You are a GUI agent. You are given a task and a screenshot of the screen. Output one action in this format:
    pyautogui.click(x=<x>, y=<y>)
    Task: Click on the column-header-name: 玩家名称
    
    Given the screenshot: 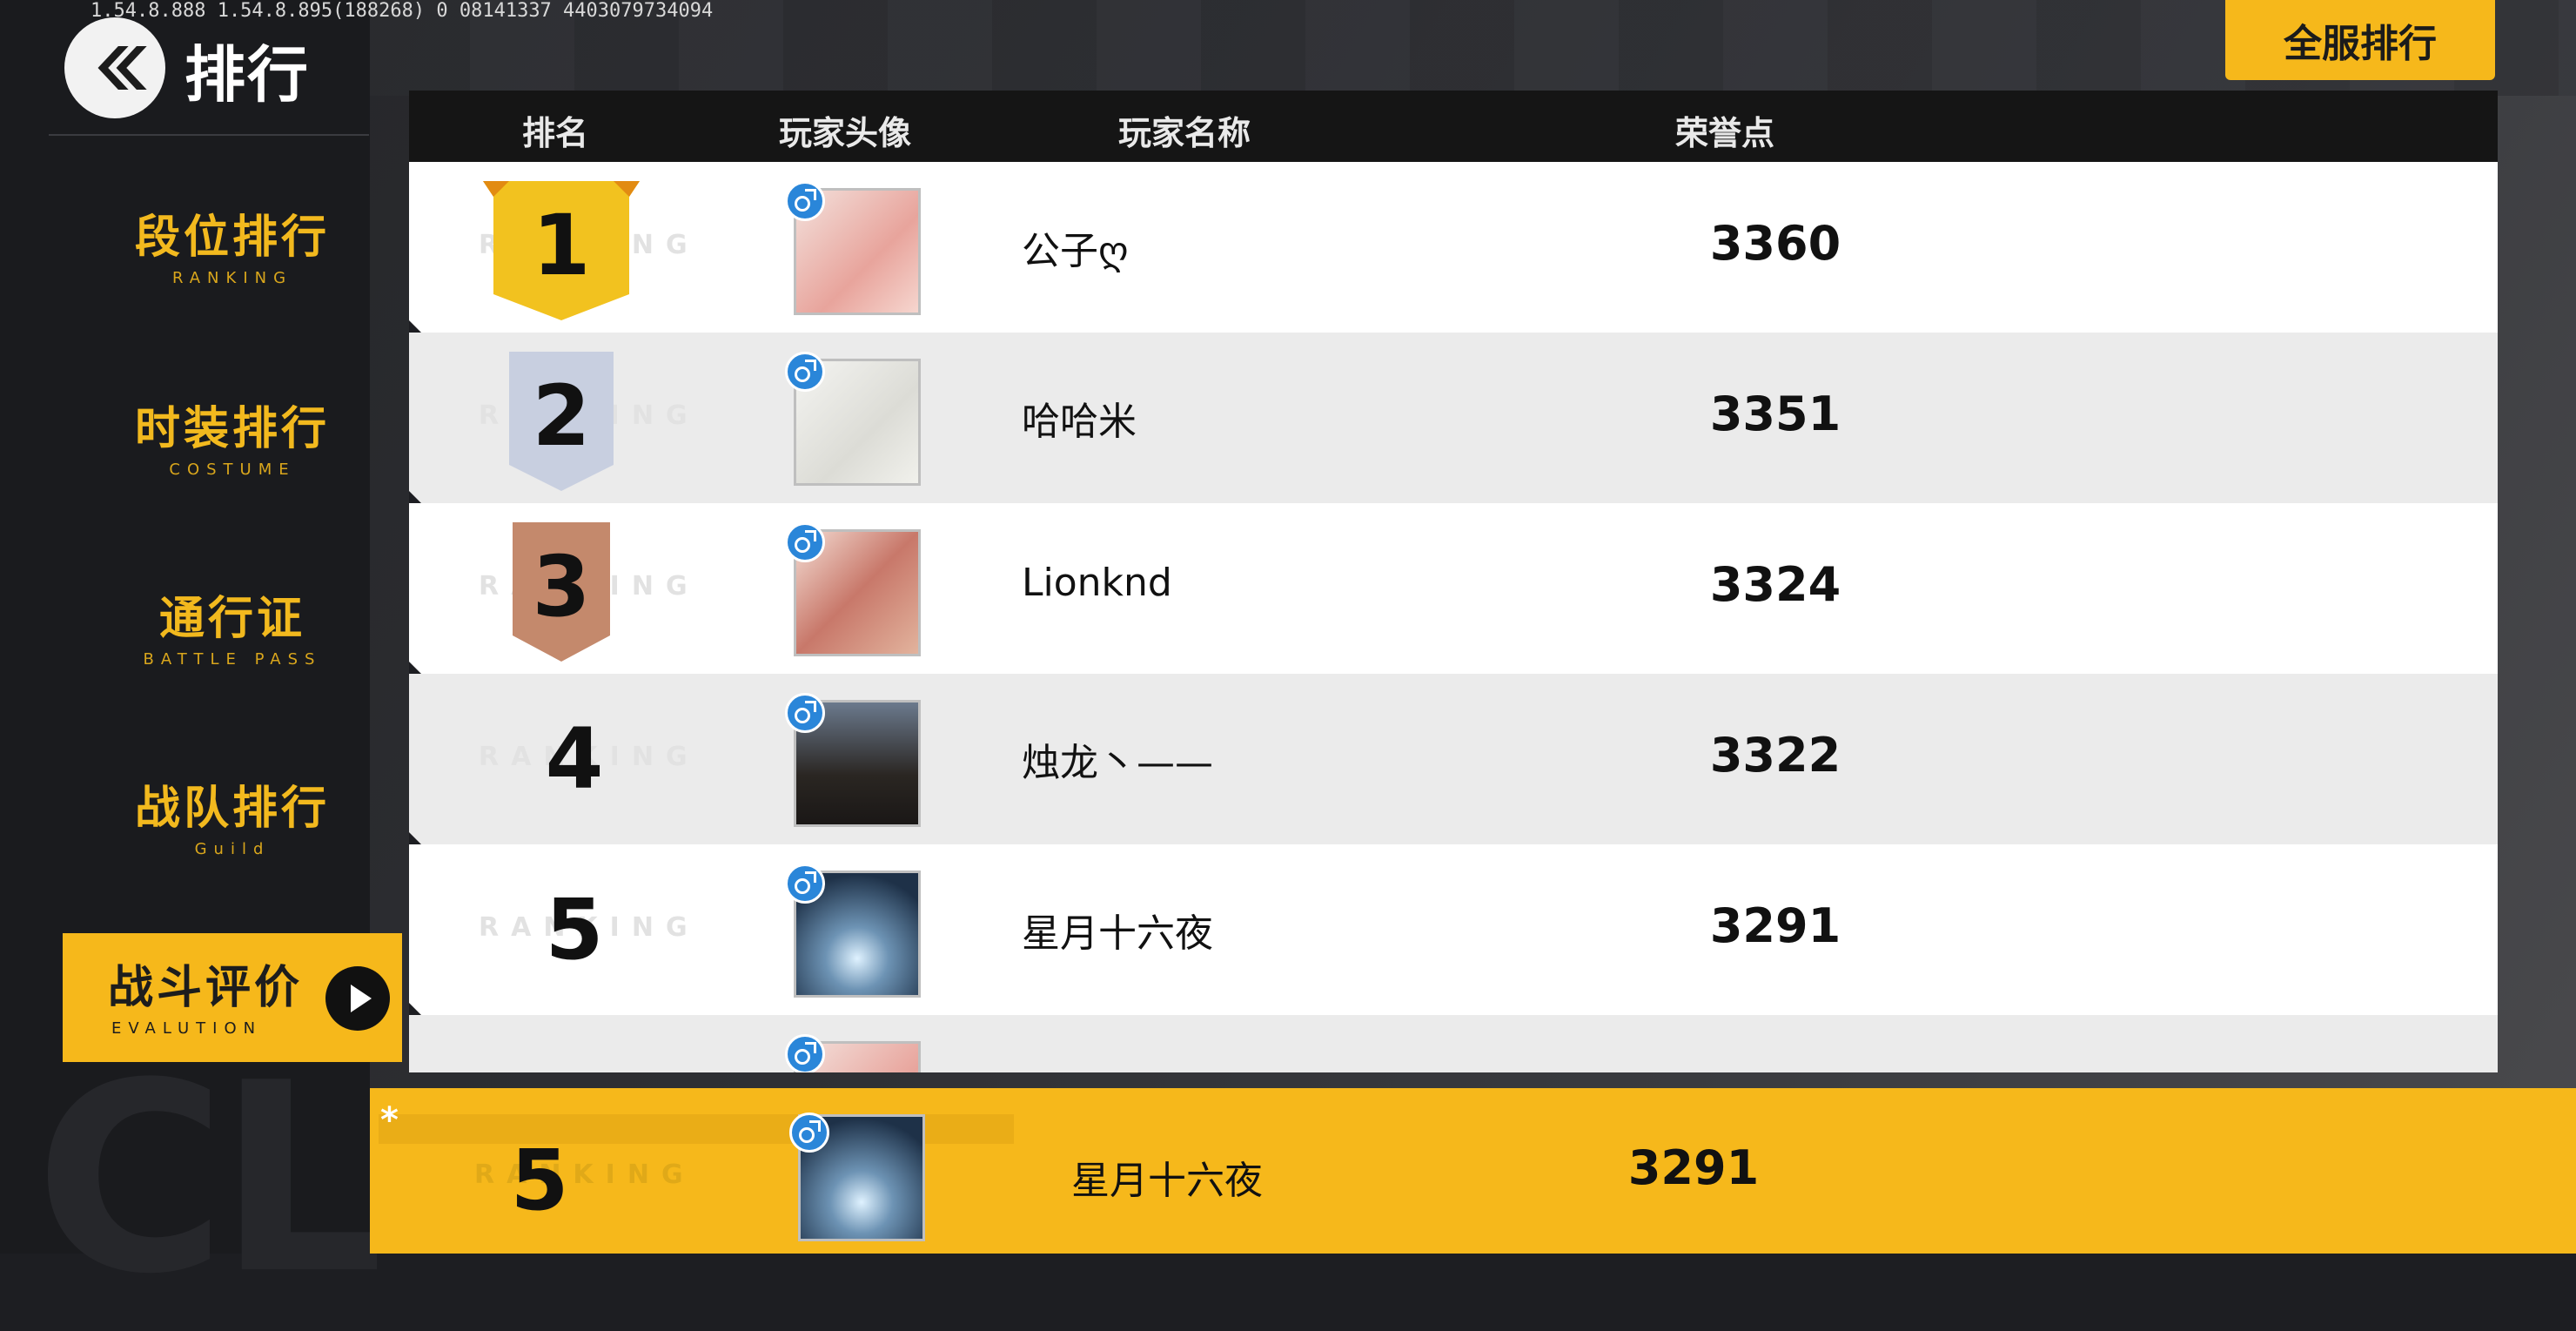 What is the action you would take?
    pyautogui.click(x=1184, y=133)
    